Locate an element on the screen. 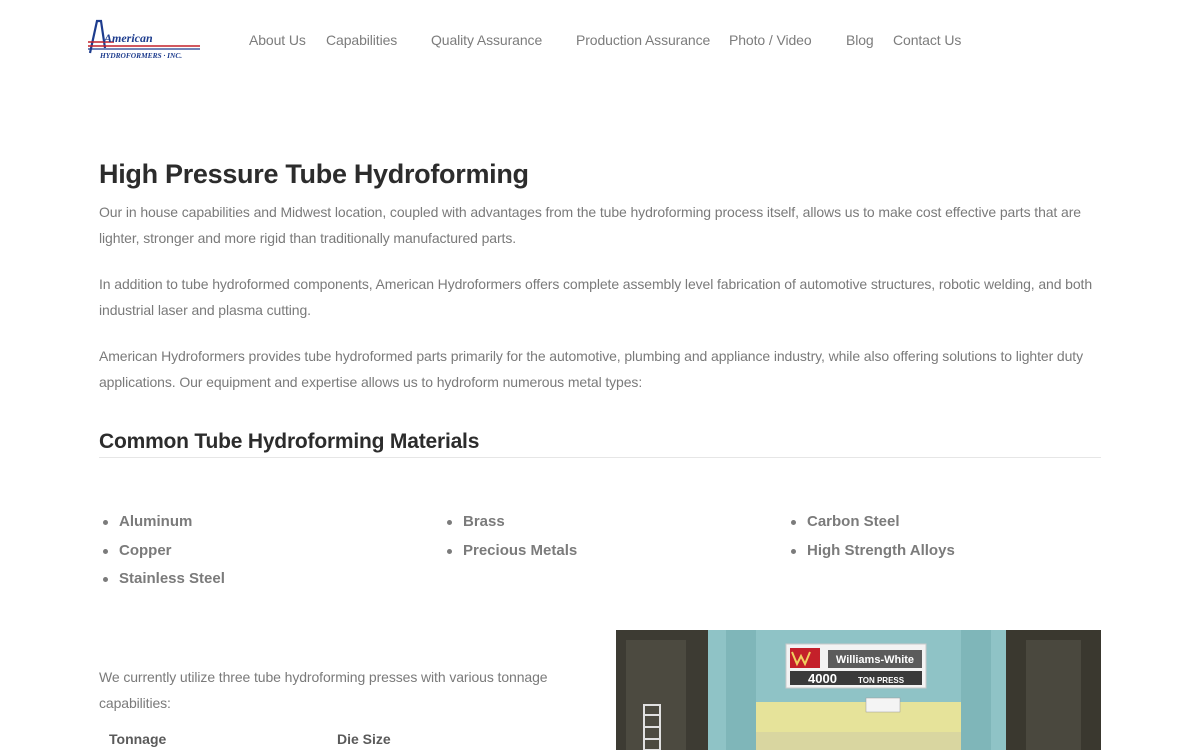 The height and width of the screenshot is (750, 1200). material-item: High Strength Alloys is located at coordinates (871, 556).